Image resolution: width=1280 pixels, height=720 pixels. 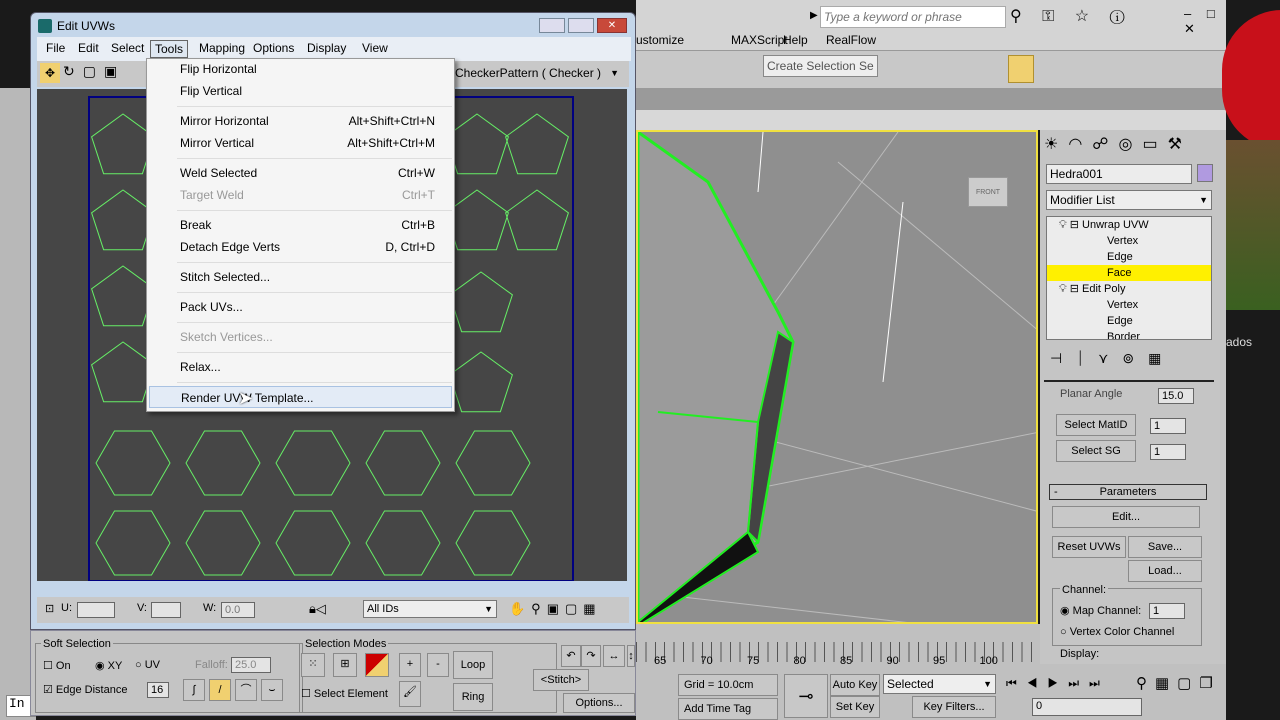 What do you see at coordinates (1089, 547) in the screenshot?
I see `reset-uvws-button: Reset UVWs` at bounding box center [1089, 547].